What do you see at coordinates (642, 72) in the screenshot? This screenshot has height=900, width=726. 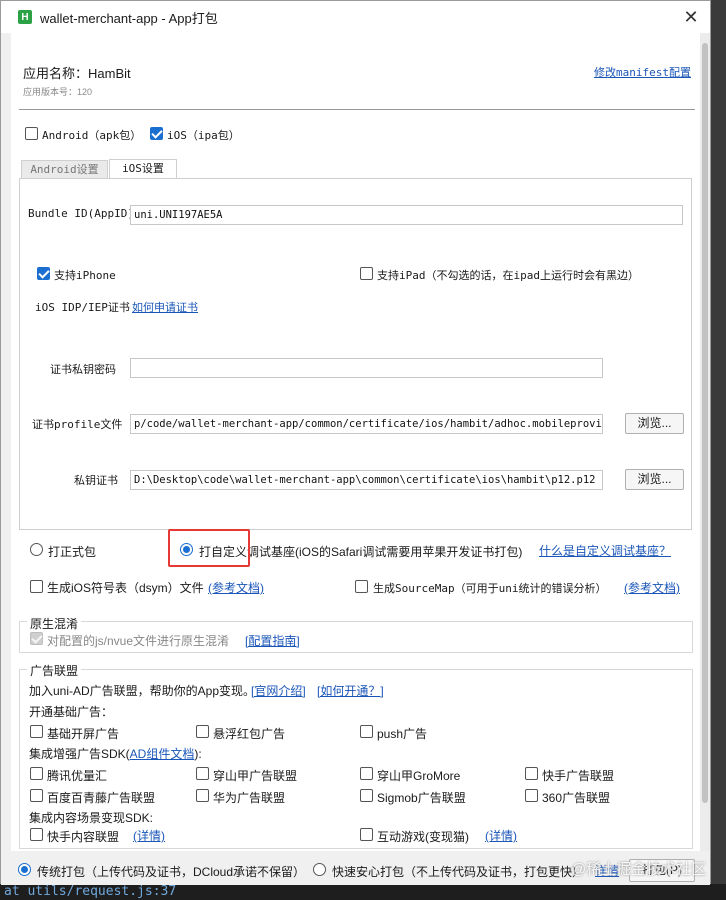 I see `edit-manifest-link: 修改manifest配置` at bounding box center [642, 72].